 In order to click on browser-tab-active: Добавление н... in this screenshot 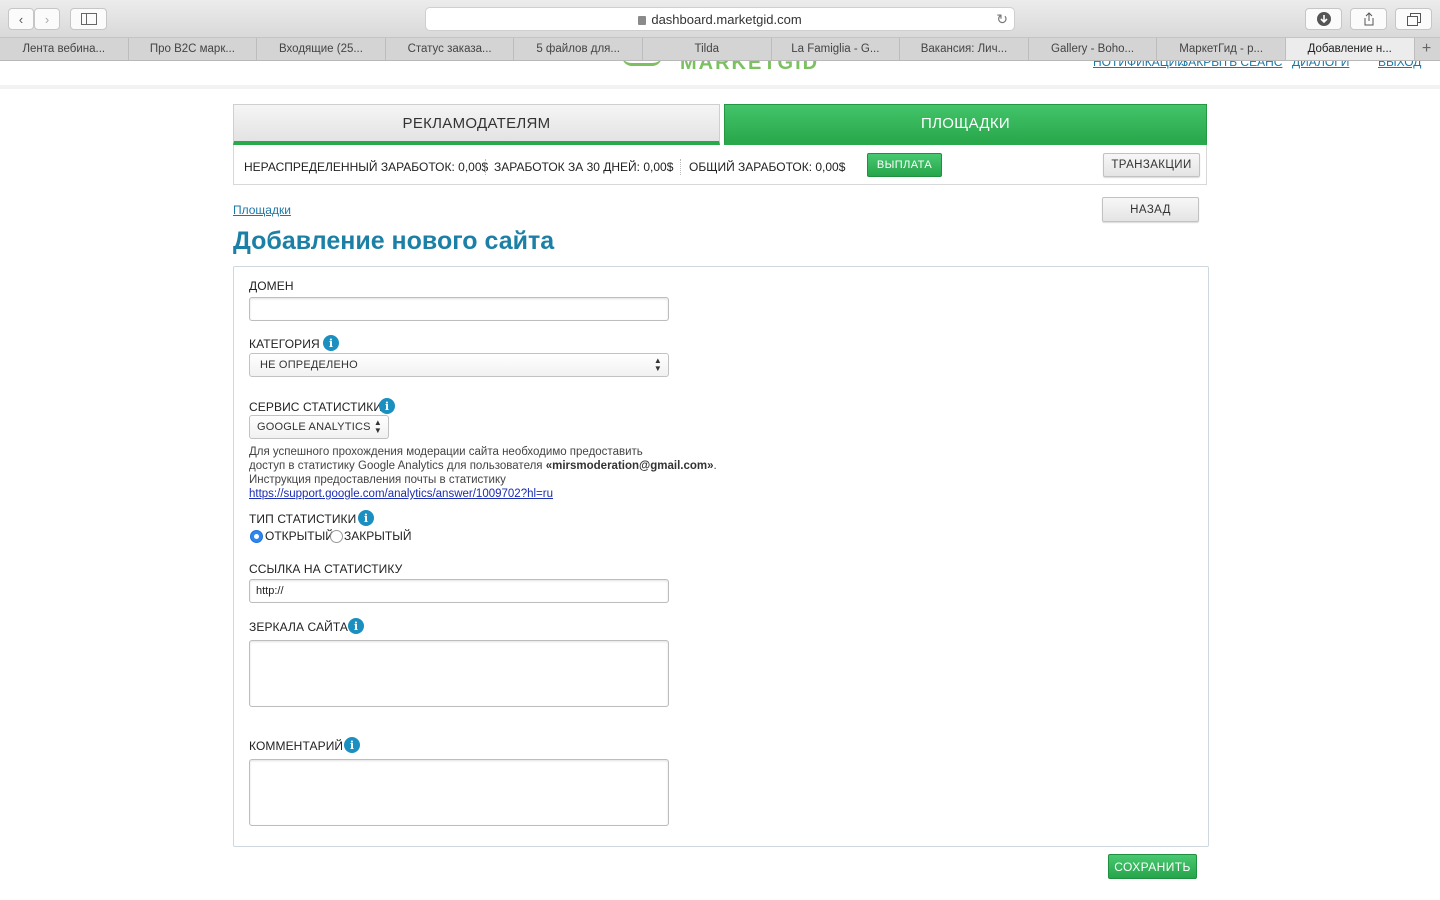, I will do `click(1350, 49)`.